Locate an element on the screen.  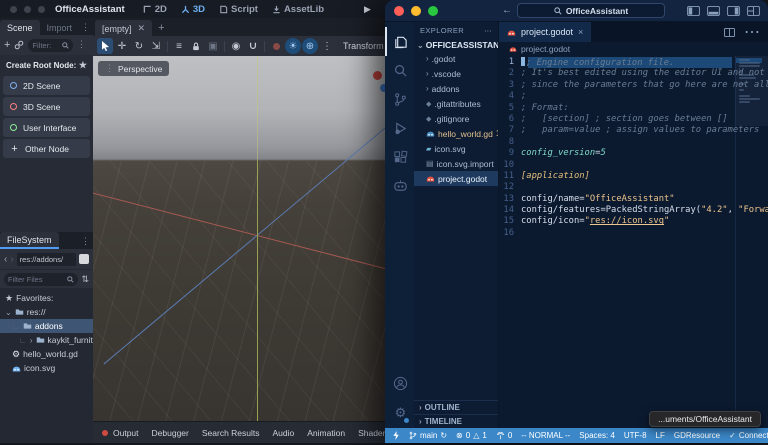
explorer-icon is located at coordinates (399, 41).